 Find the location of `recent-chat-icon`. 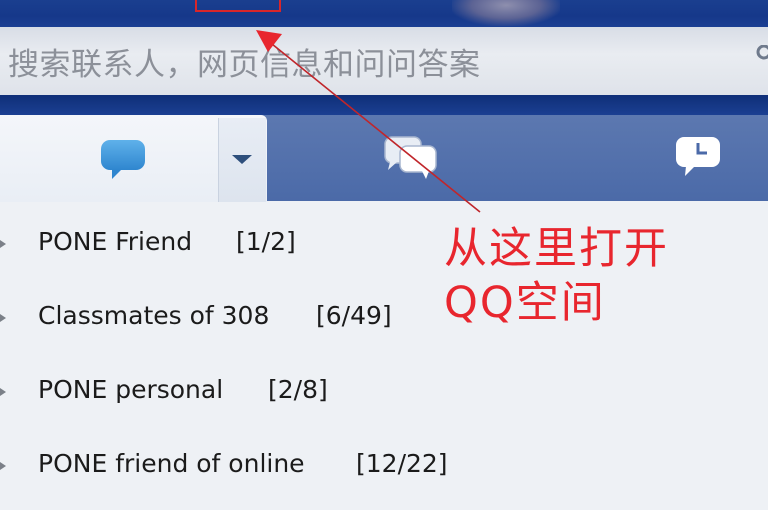

recent-chat-icon is located at coordinates (698, 156).